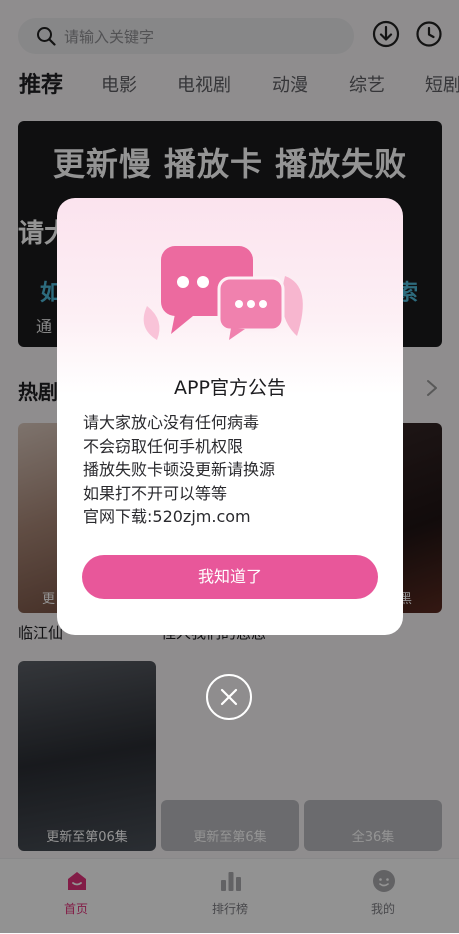  I want to click on dialog-line: 如果打不开可以等等, so click(155, 493).